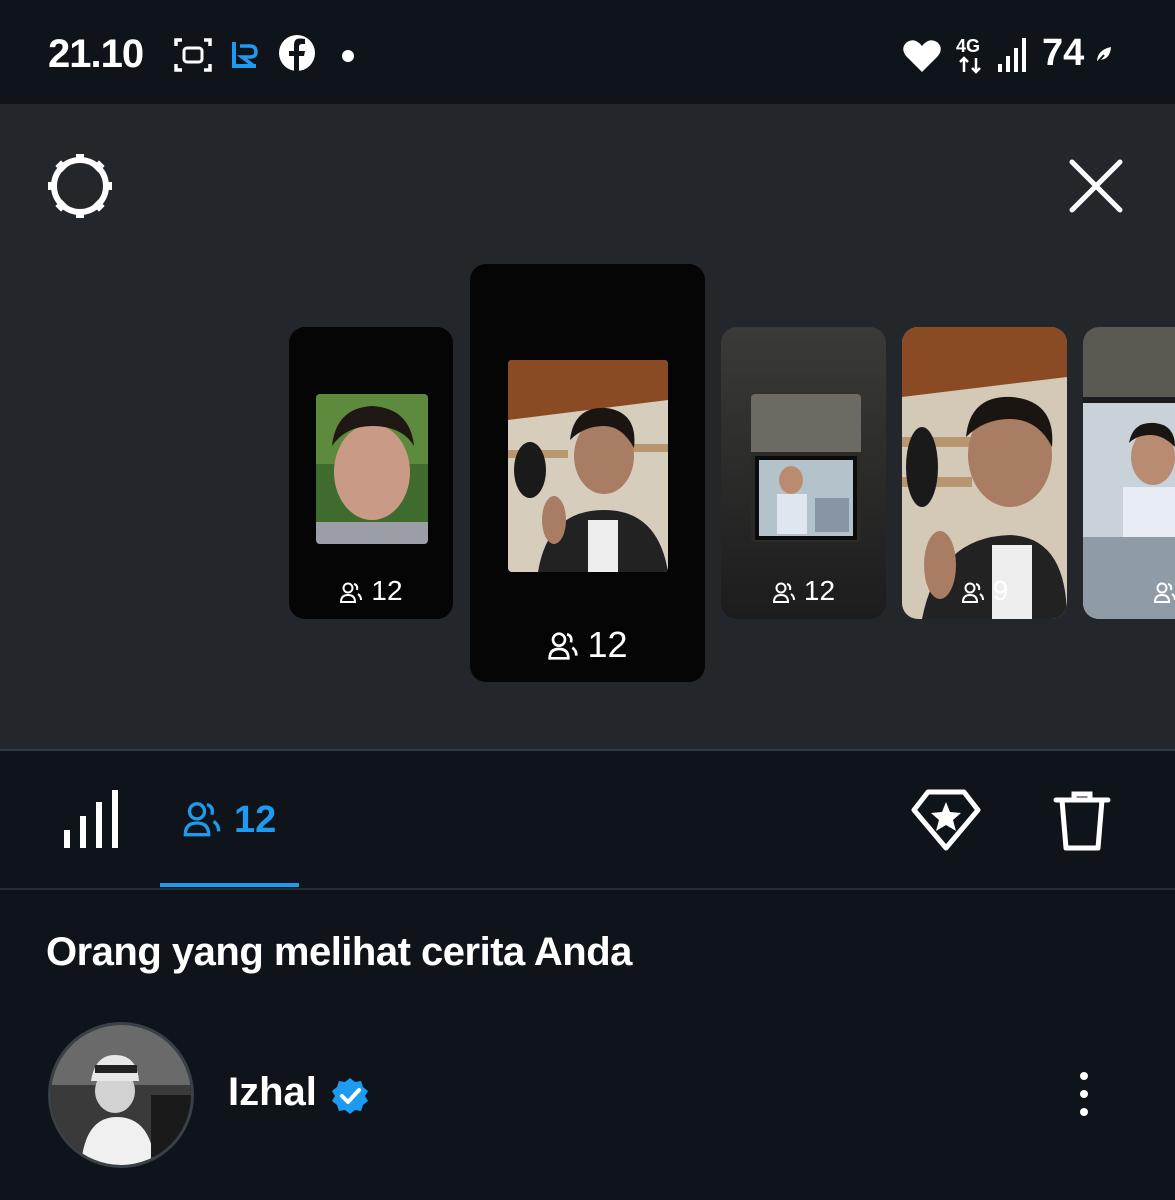  What do you see at coordinates (587, 820) in the screenshot?
I see `story-tabs: 12` at bounding box center [587, 820].